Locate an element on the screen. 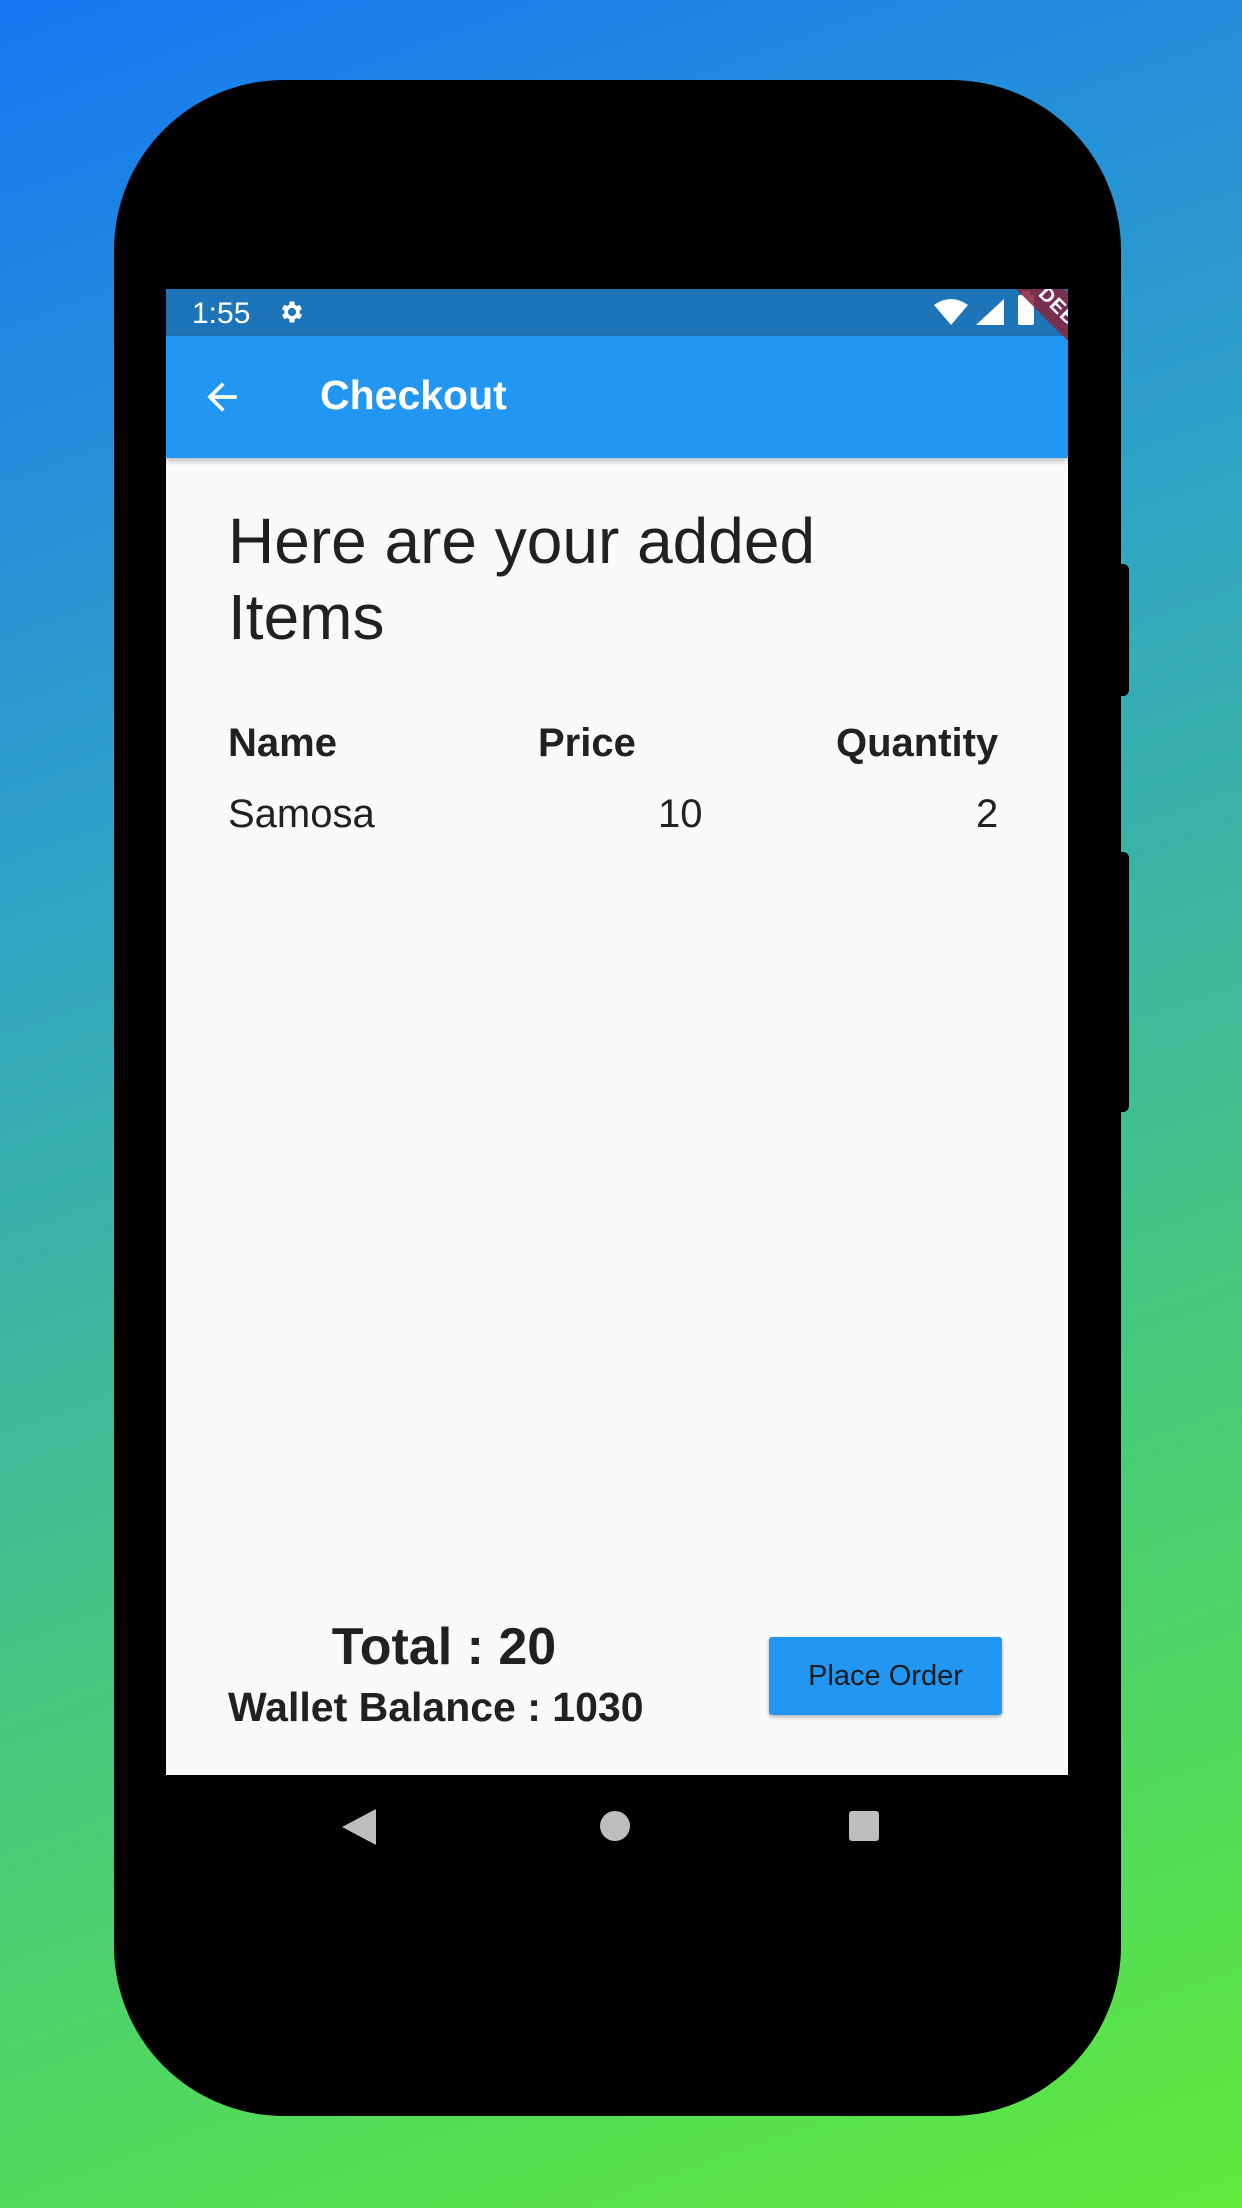 Image resolution: width=1242 pixels, height=2208 pixels. power-button is located at coordinates (1124, 982).